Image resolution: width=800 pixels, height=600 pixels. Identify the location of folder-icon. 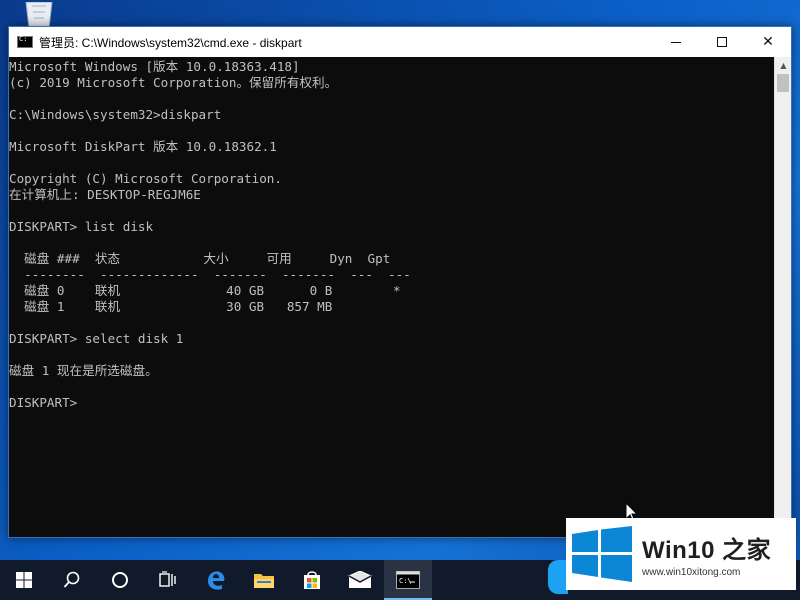
(264, 581).